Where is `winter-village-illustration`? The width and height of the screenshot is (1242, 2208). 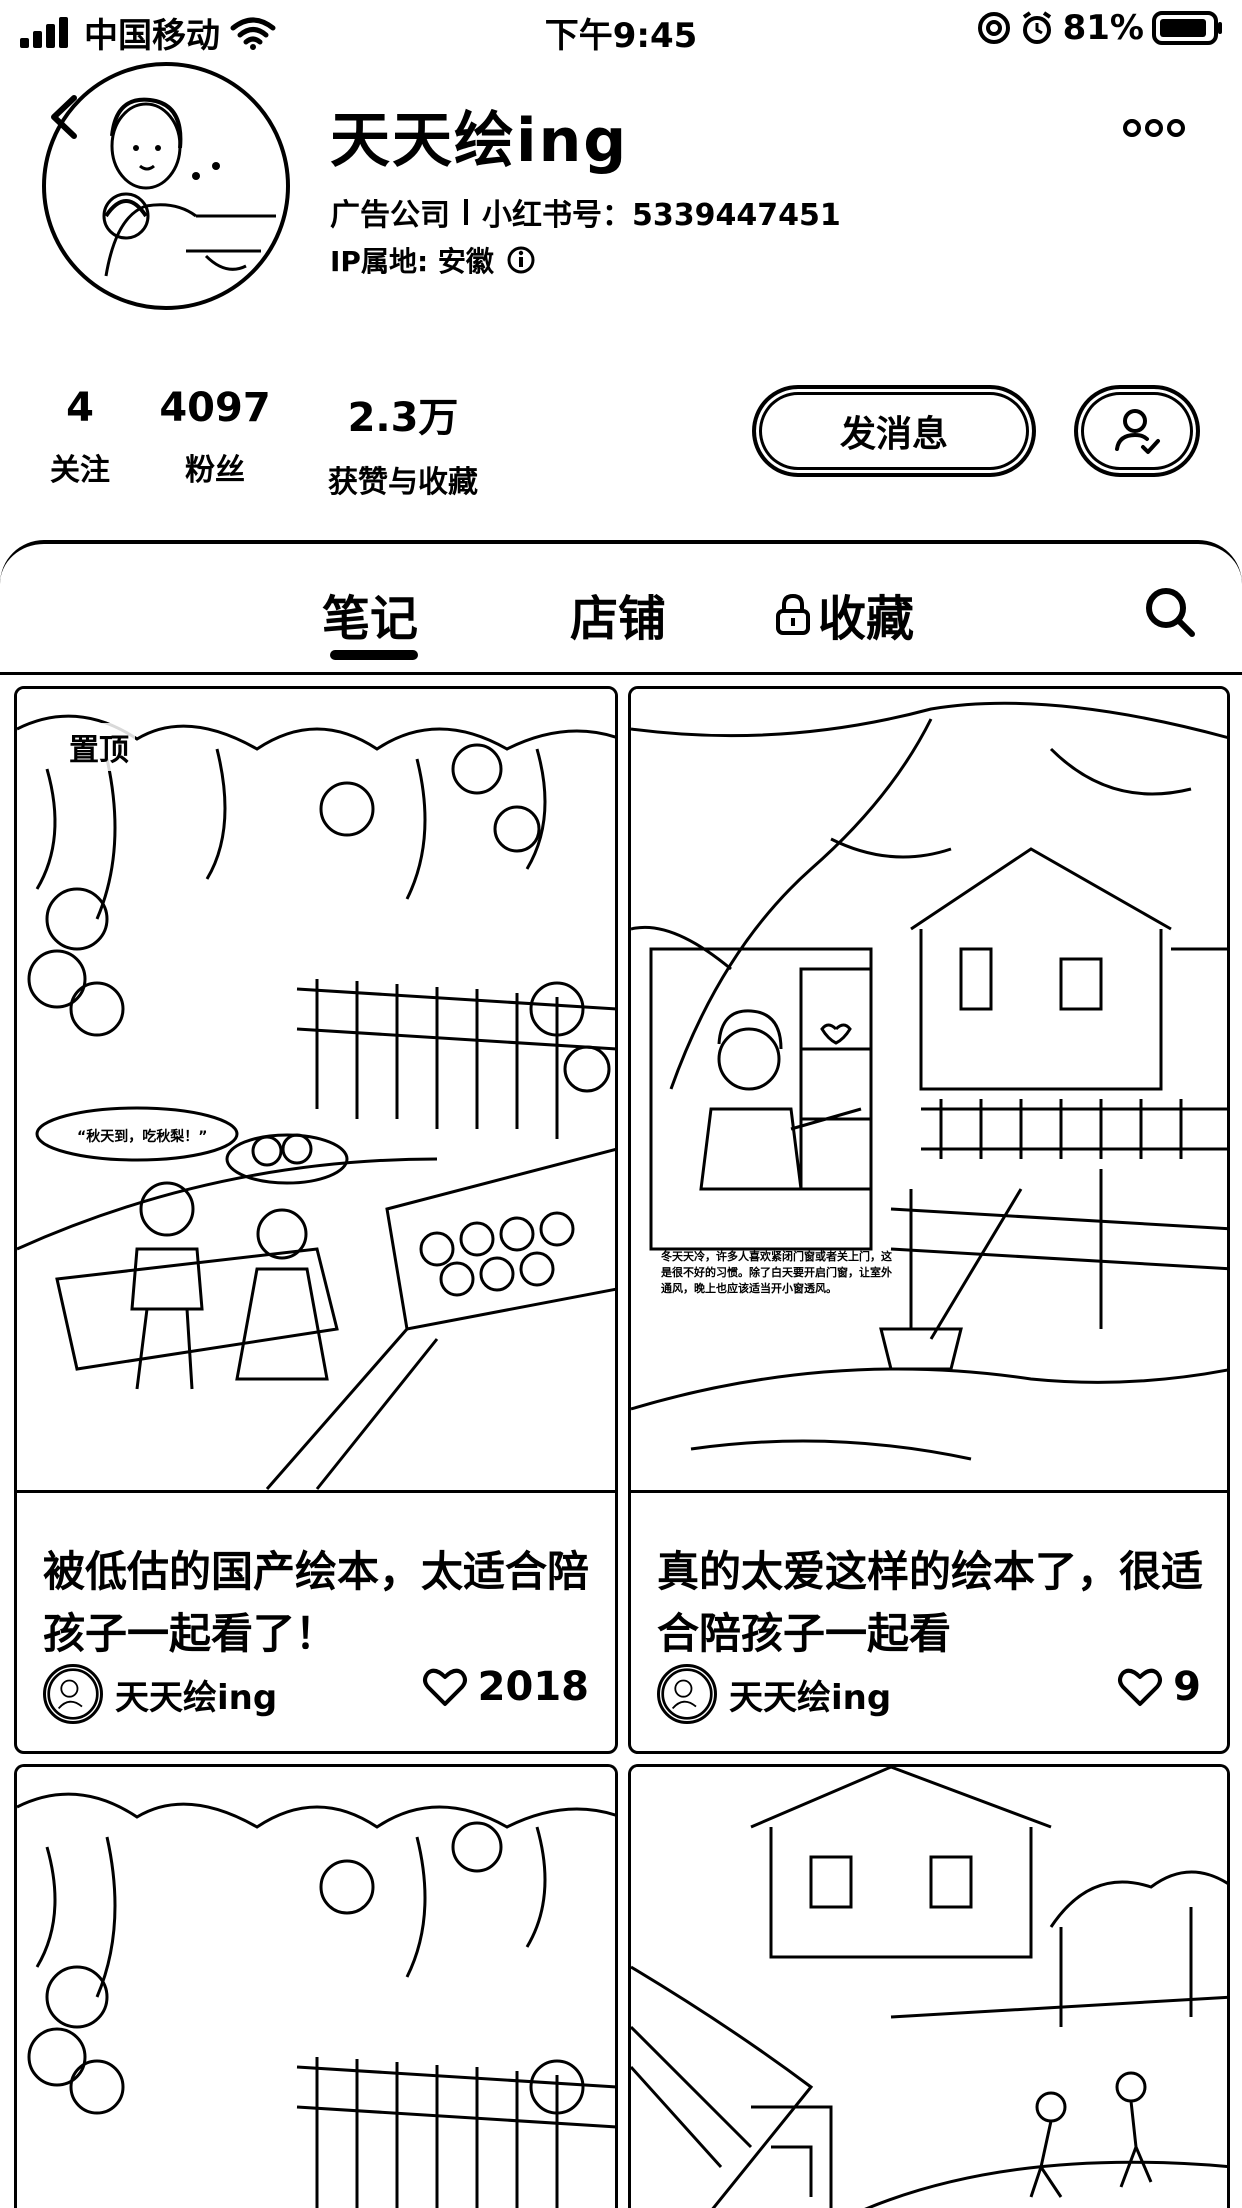 winter-village-illustration is located at coordinates (929, 1987).